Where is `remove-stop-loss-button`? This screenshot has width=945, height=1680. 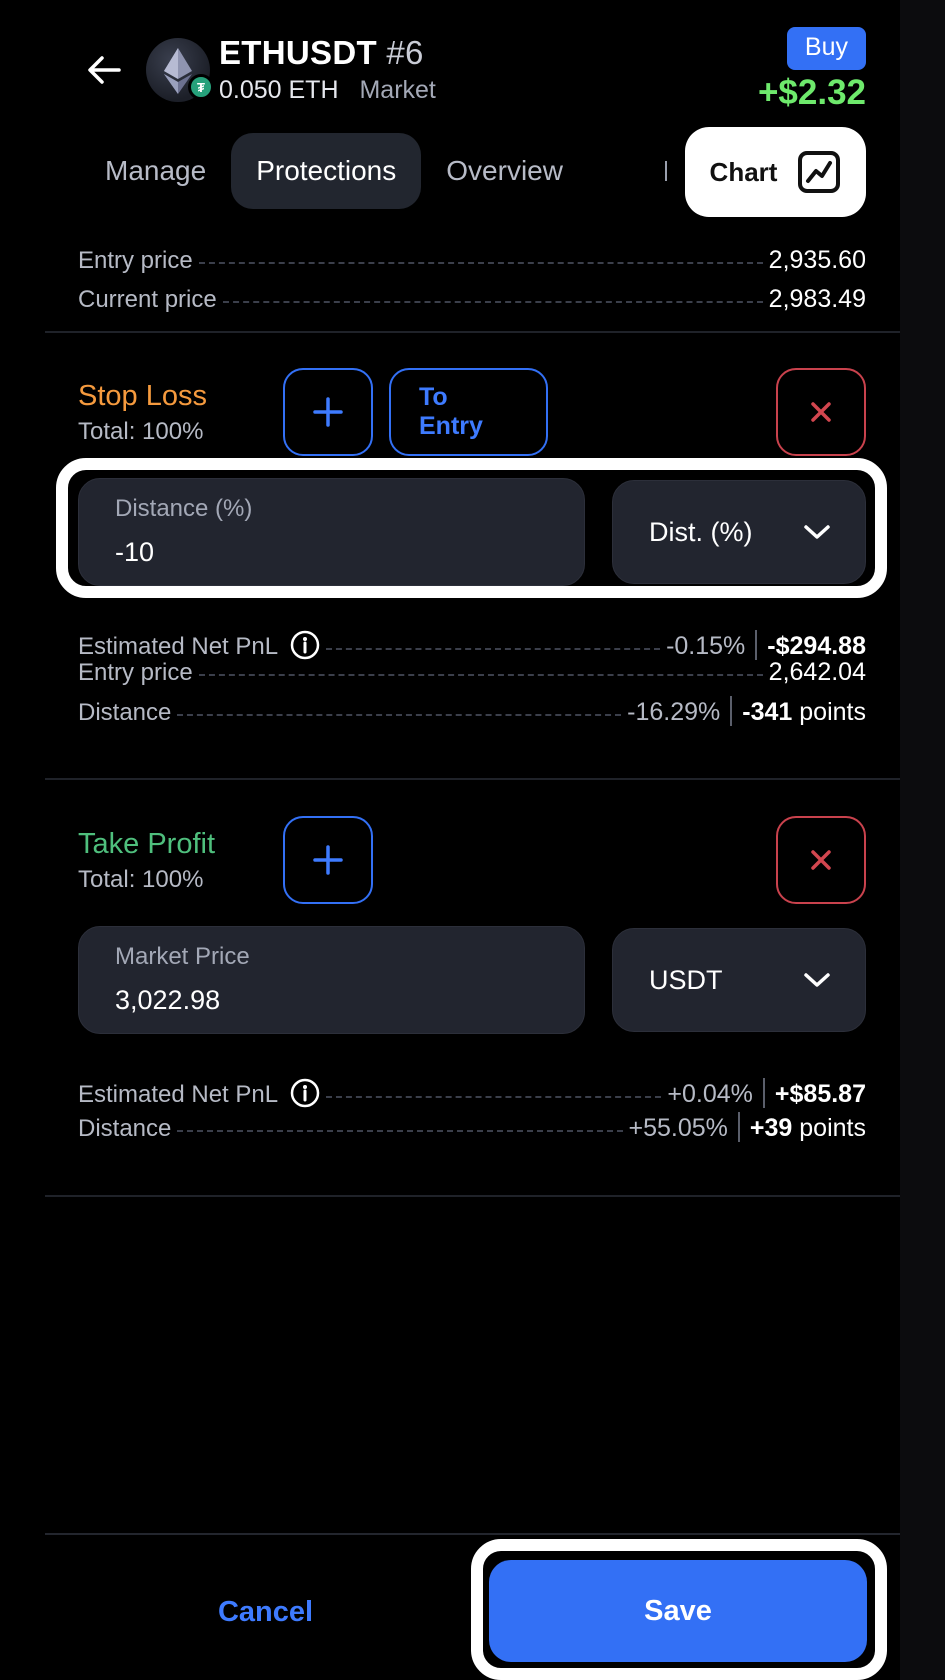
remove-stop-loss-button is located at coordinates (821, 412).